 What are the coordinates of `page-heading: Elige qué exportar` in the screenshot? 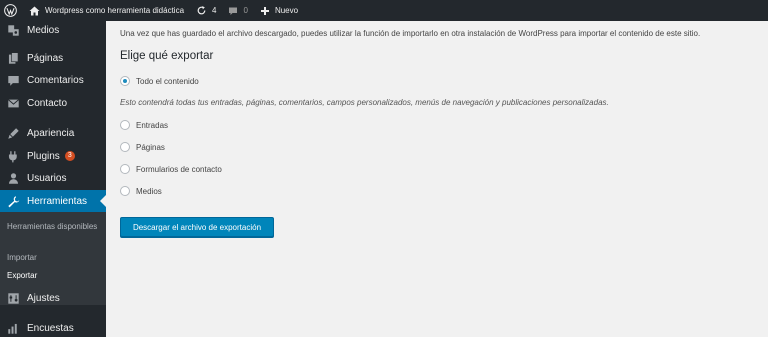 It's located at (167, 56).